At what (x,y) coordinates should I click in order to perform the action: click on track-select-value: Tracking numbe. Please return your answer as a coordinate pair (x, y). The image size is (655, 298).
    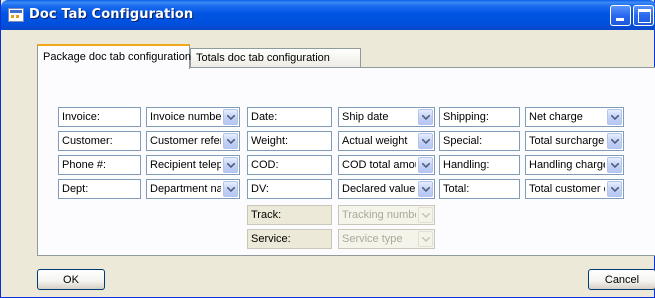
    Looking at the image, I should click on (379, 215).